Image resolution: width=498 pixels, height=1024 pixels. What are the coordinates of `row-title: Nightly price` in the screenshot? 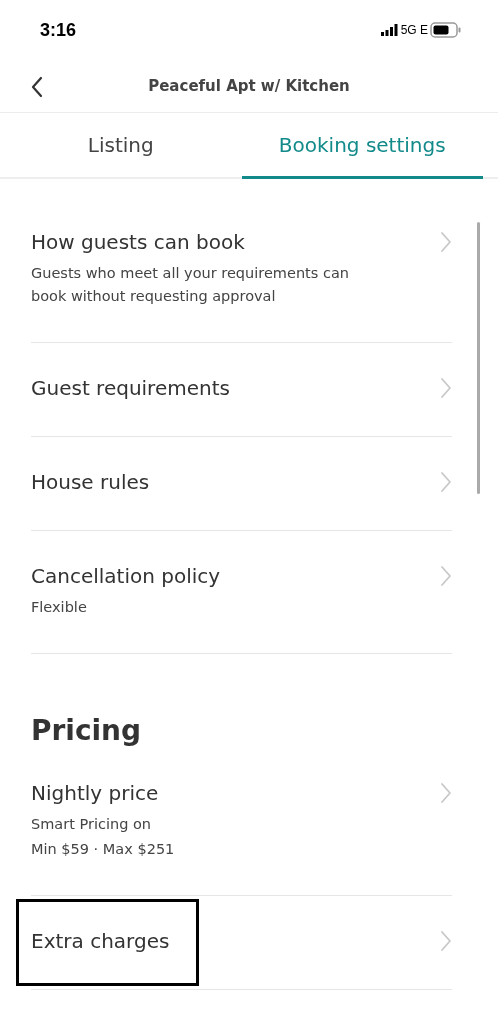 It's located at (95, 793).